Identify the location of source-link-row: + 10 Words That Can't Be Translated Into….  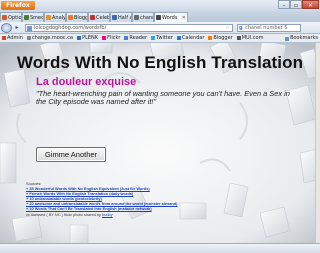
(151, 208).